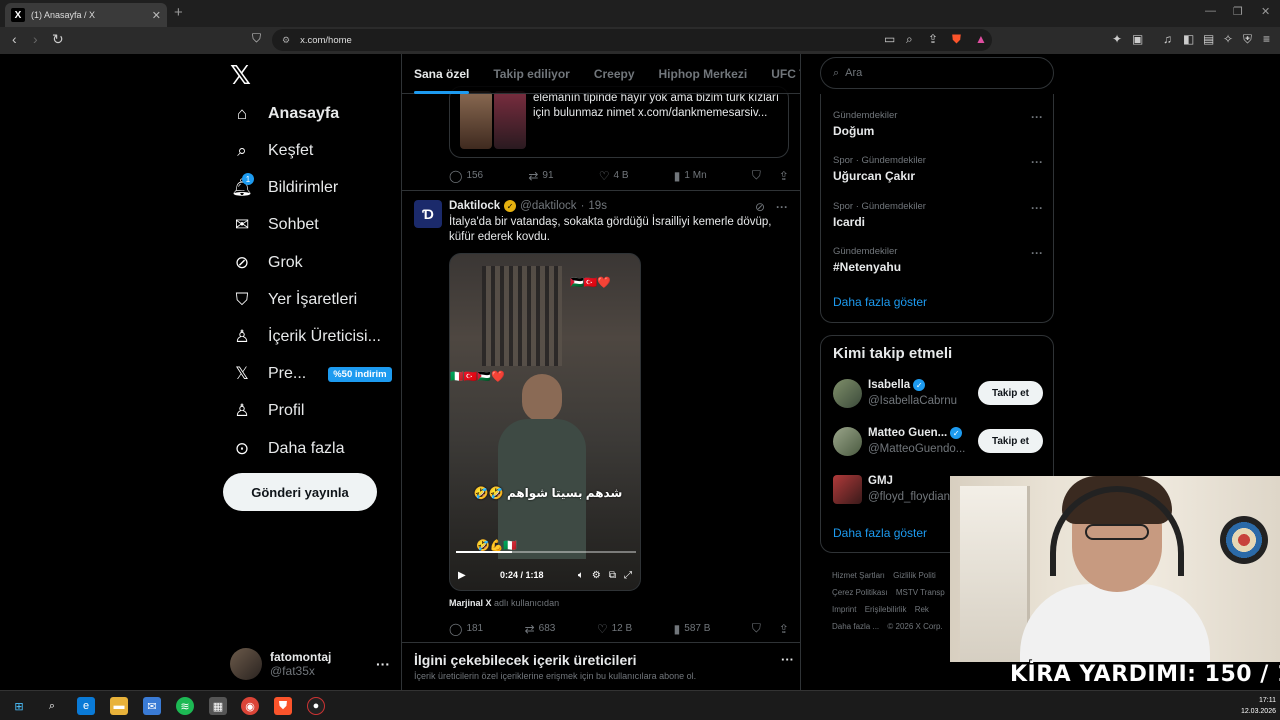 The height and width of the screenshot is (720, 1280). I want to click on play-icon: ▶, so click(462, 575).